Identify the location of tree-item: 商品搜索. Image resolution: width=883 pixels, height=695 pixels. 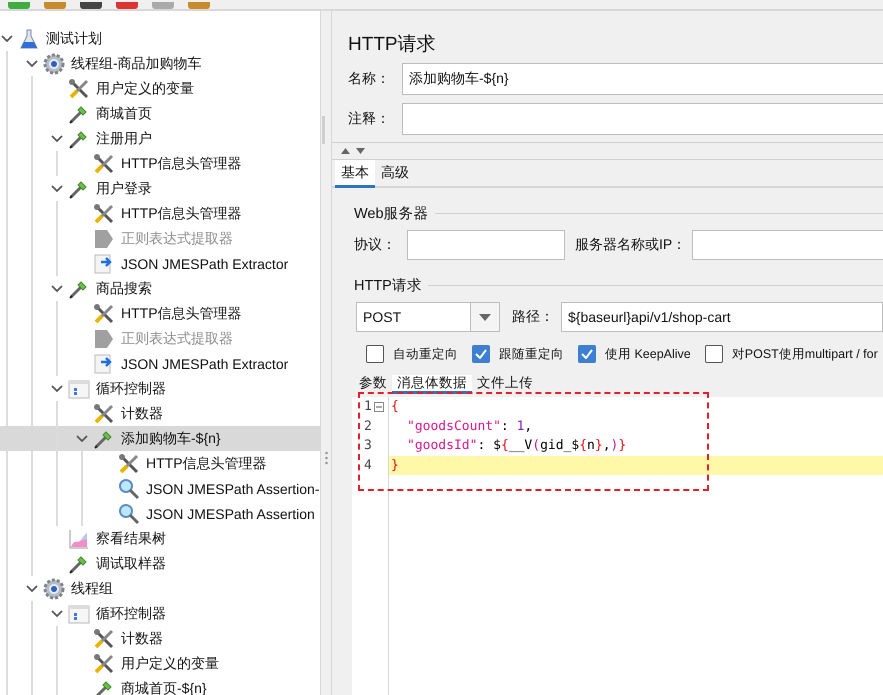
(160, 288).